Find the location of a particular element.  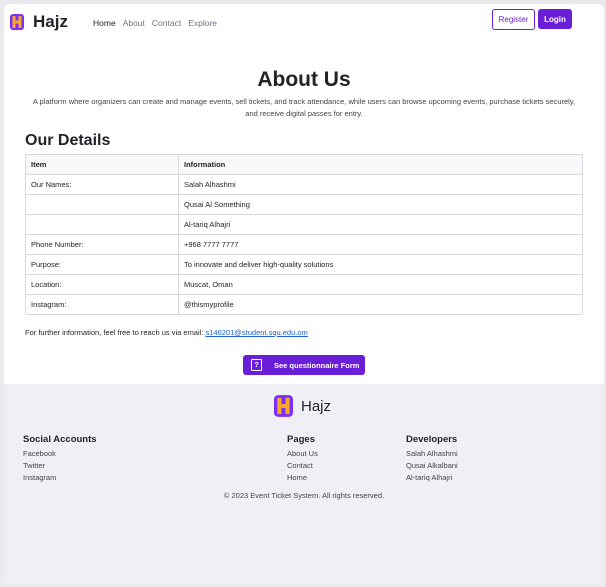

table-header-information: Information is located at coordinates (380, 164).